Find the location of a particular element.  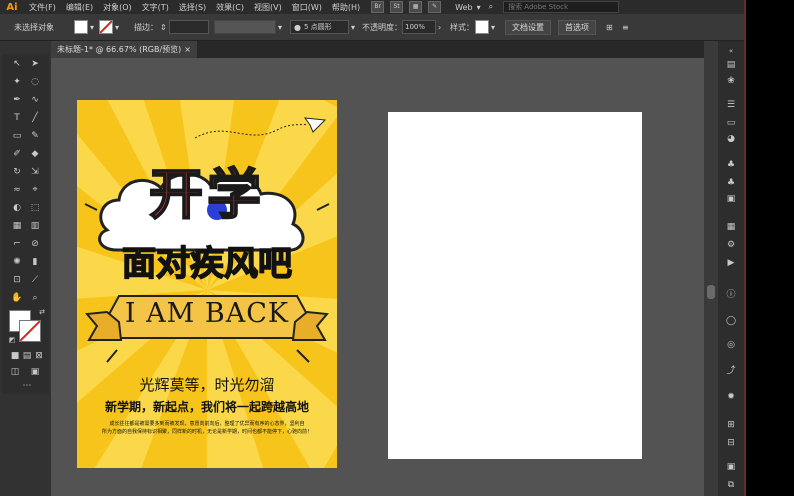

curvature-tool-icon: ∿ is located at coordinates (35, 100).